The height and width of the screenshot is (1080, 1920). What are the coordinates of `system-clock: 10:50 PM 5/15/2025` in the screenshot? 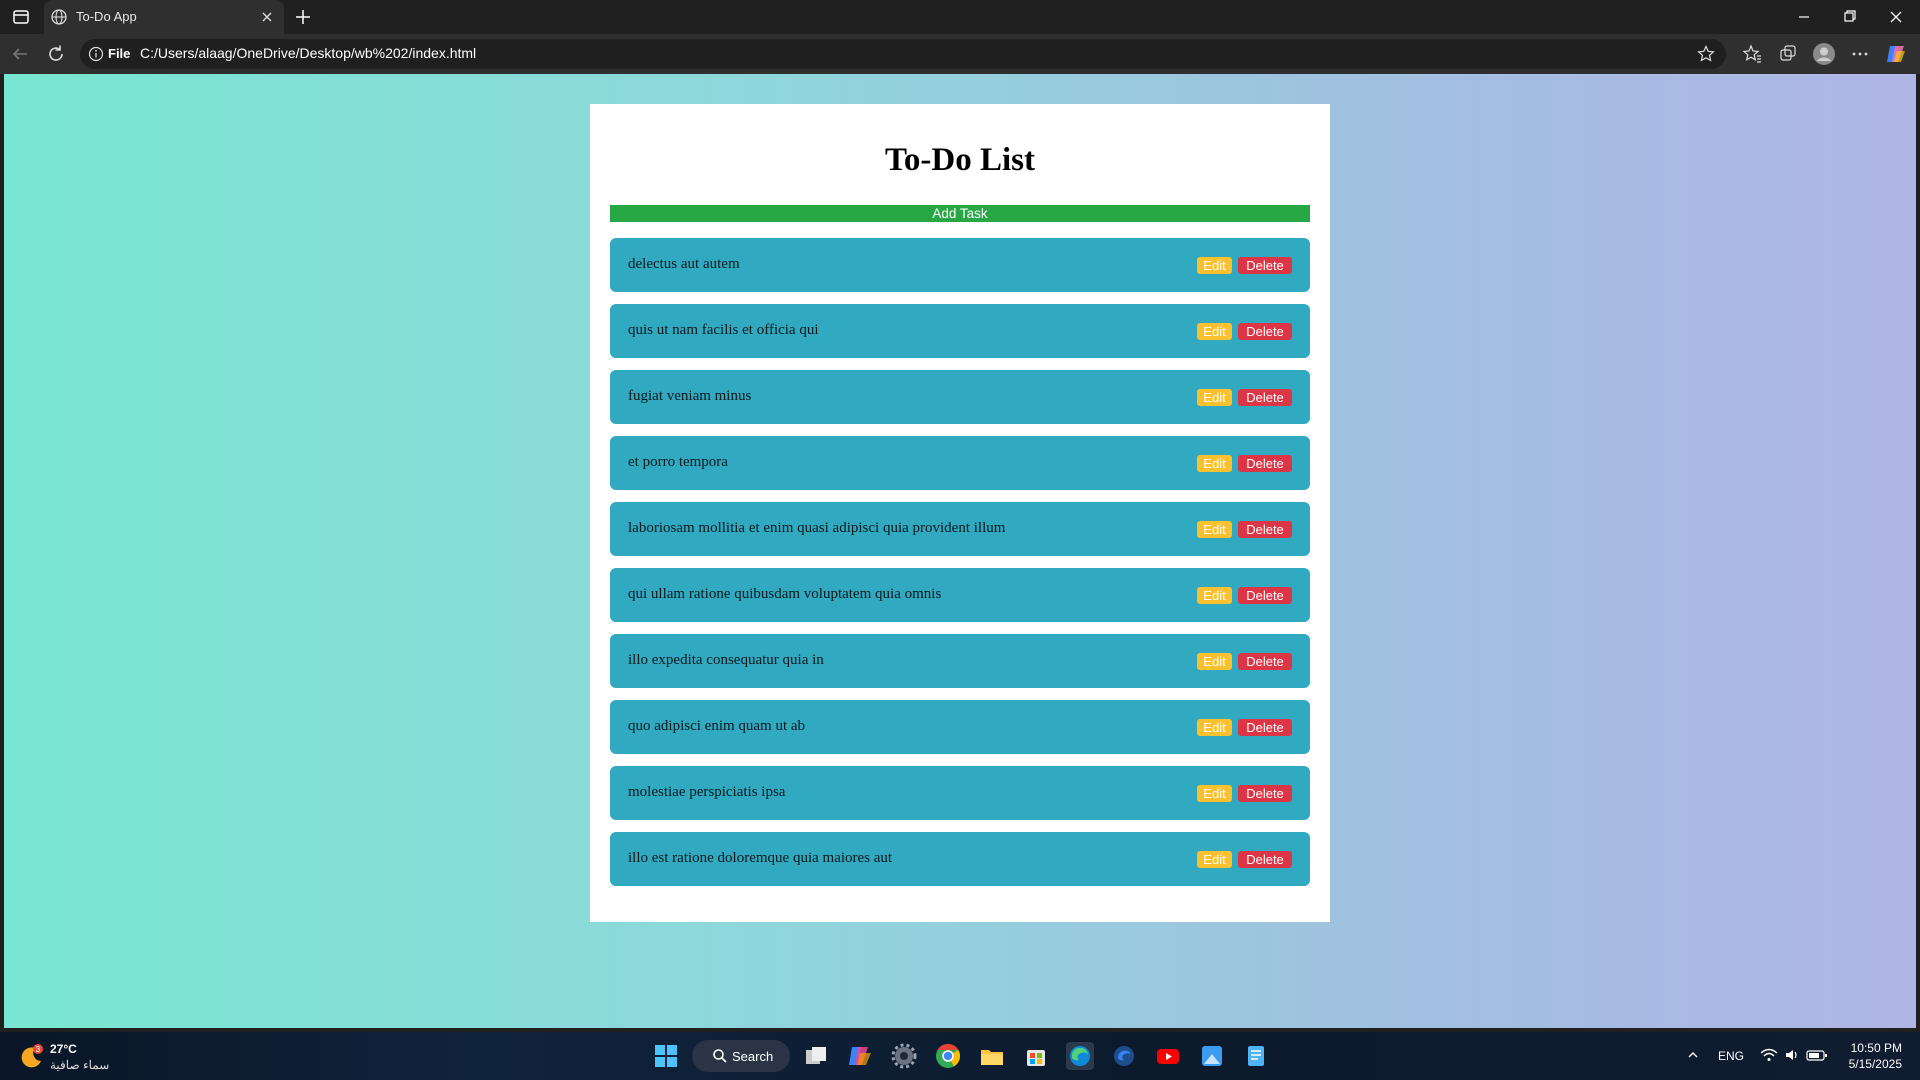 It's located at (1875, 1056).